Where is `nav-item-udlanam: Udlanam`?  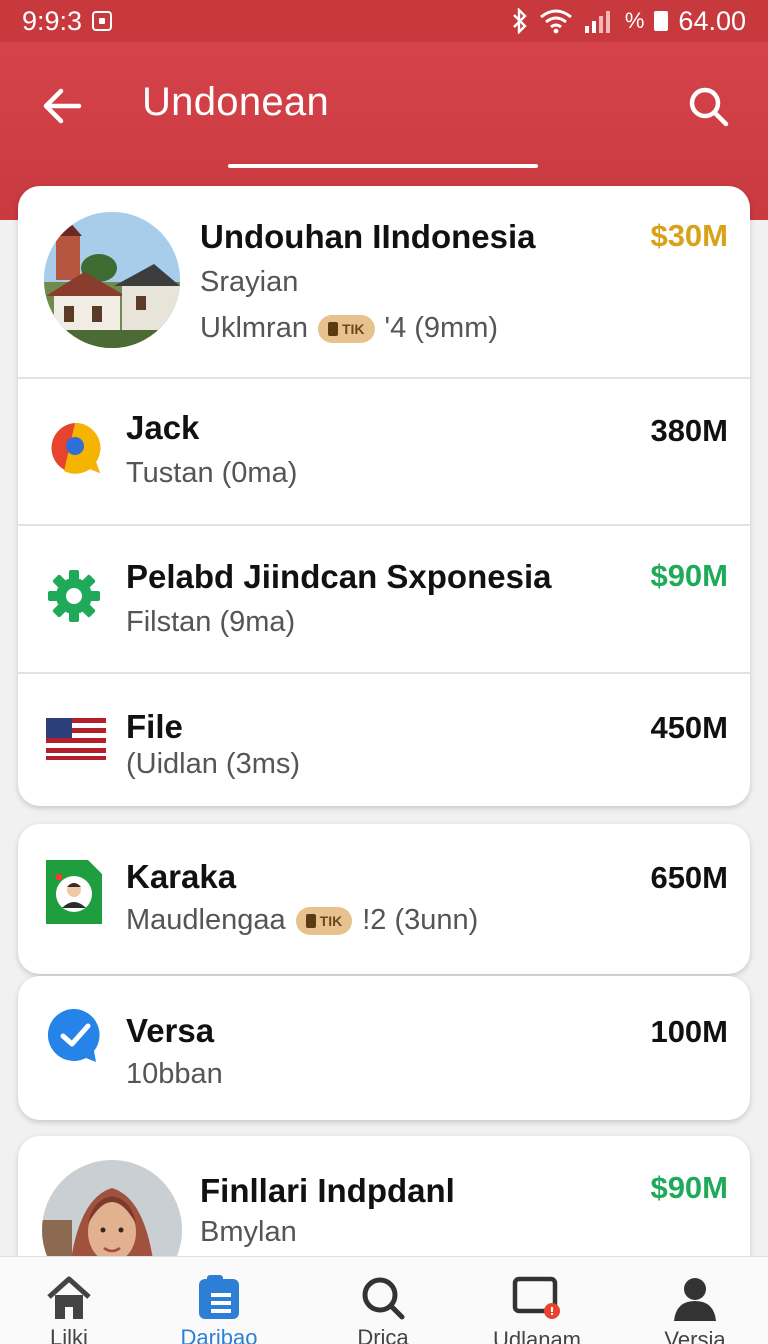
nav-item-udlanam: Udlanam is located at coordinates (537, 1300).